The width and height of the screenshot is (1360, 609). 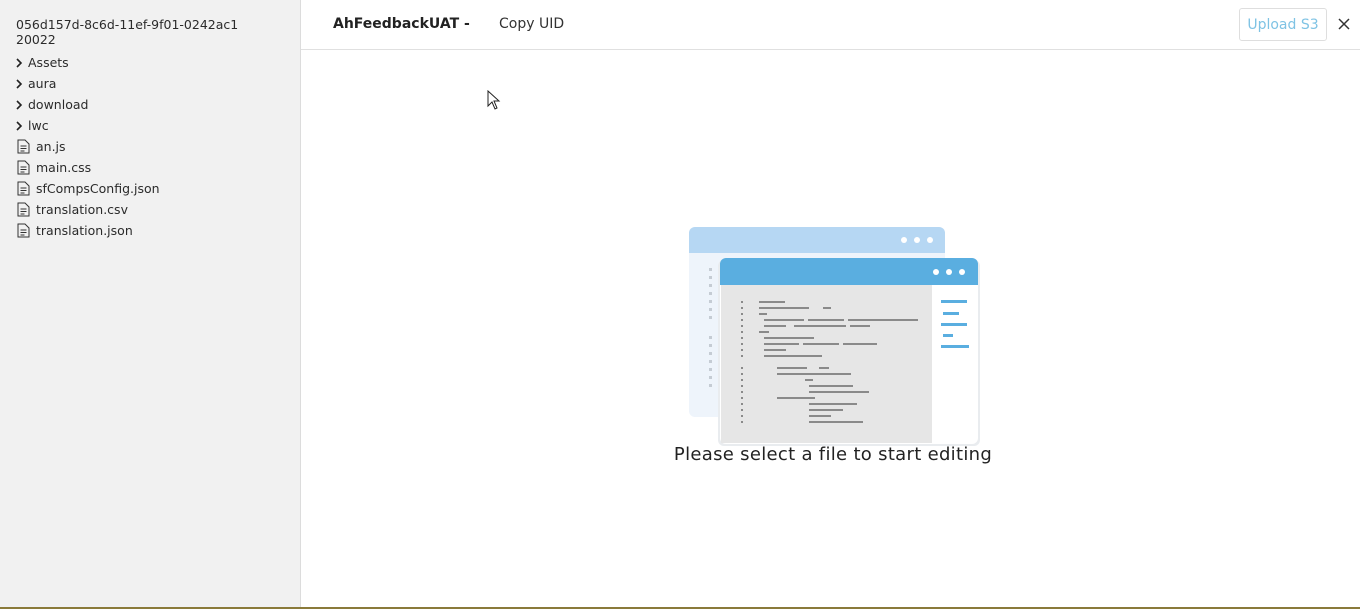 What do you see at coordinates (42, 83) in the screenshot?
I see `tree-item-label: aura` at bounding box center [42, 83].